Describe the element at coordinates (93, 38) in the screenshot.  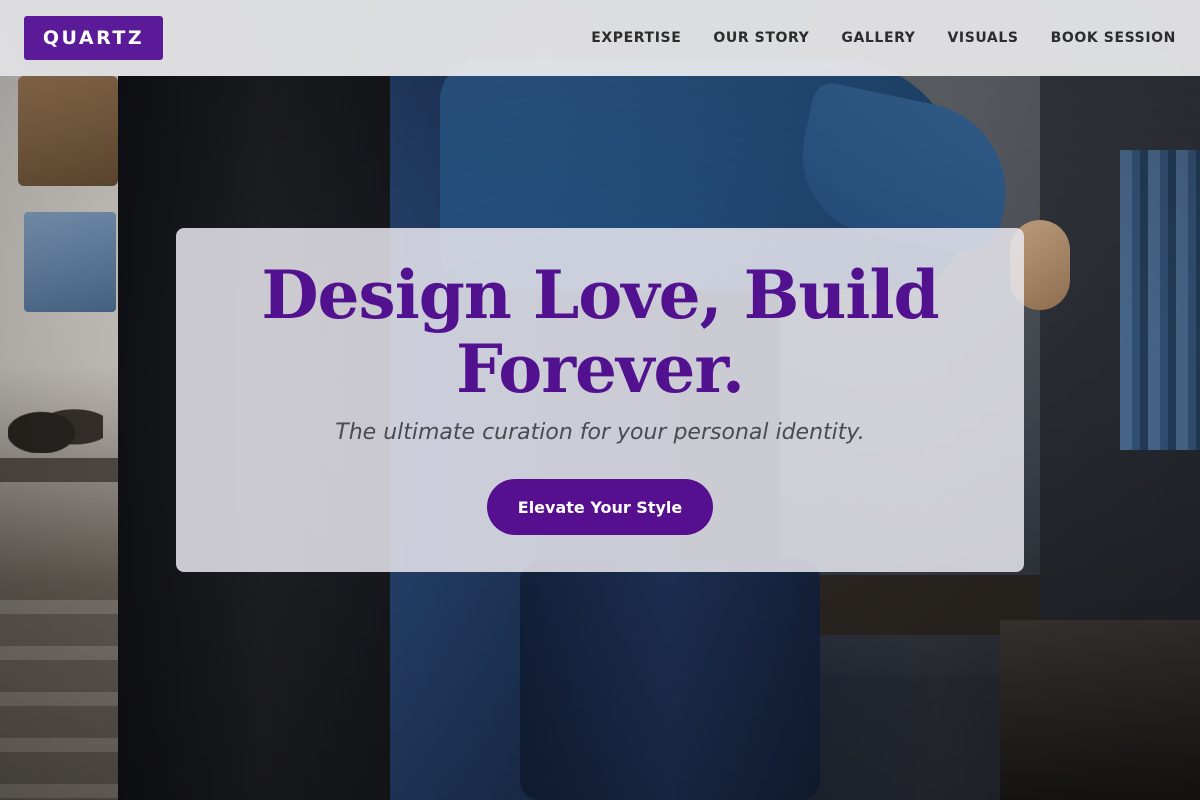
I see `logo-button: QUARTZ` at that location.